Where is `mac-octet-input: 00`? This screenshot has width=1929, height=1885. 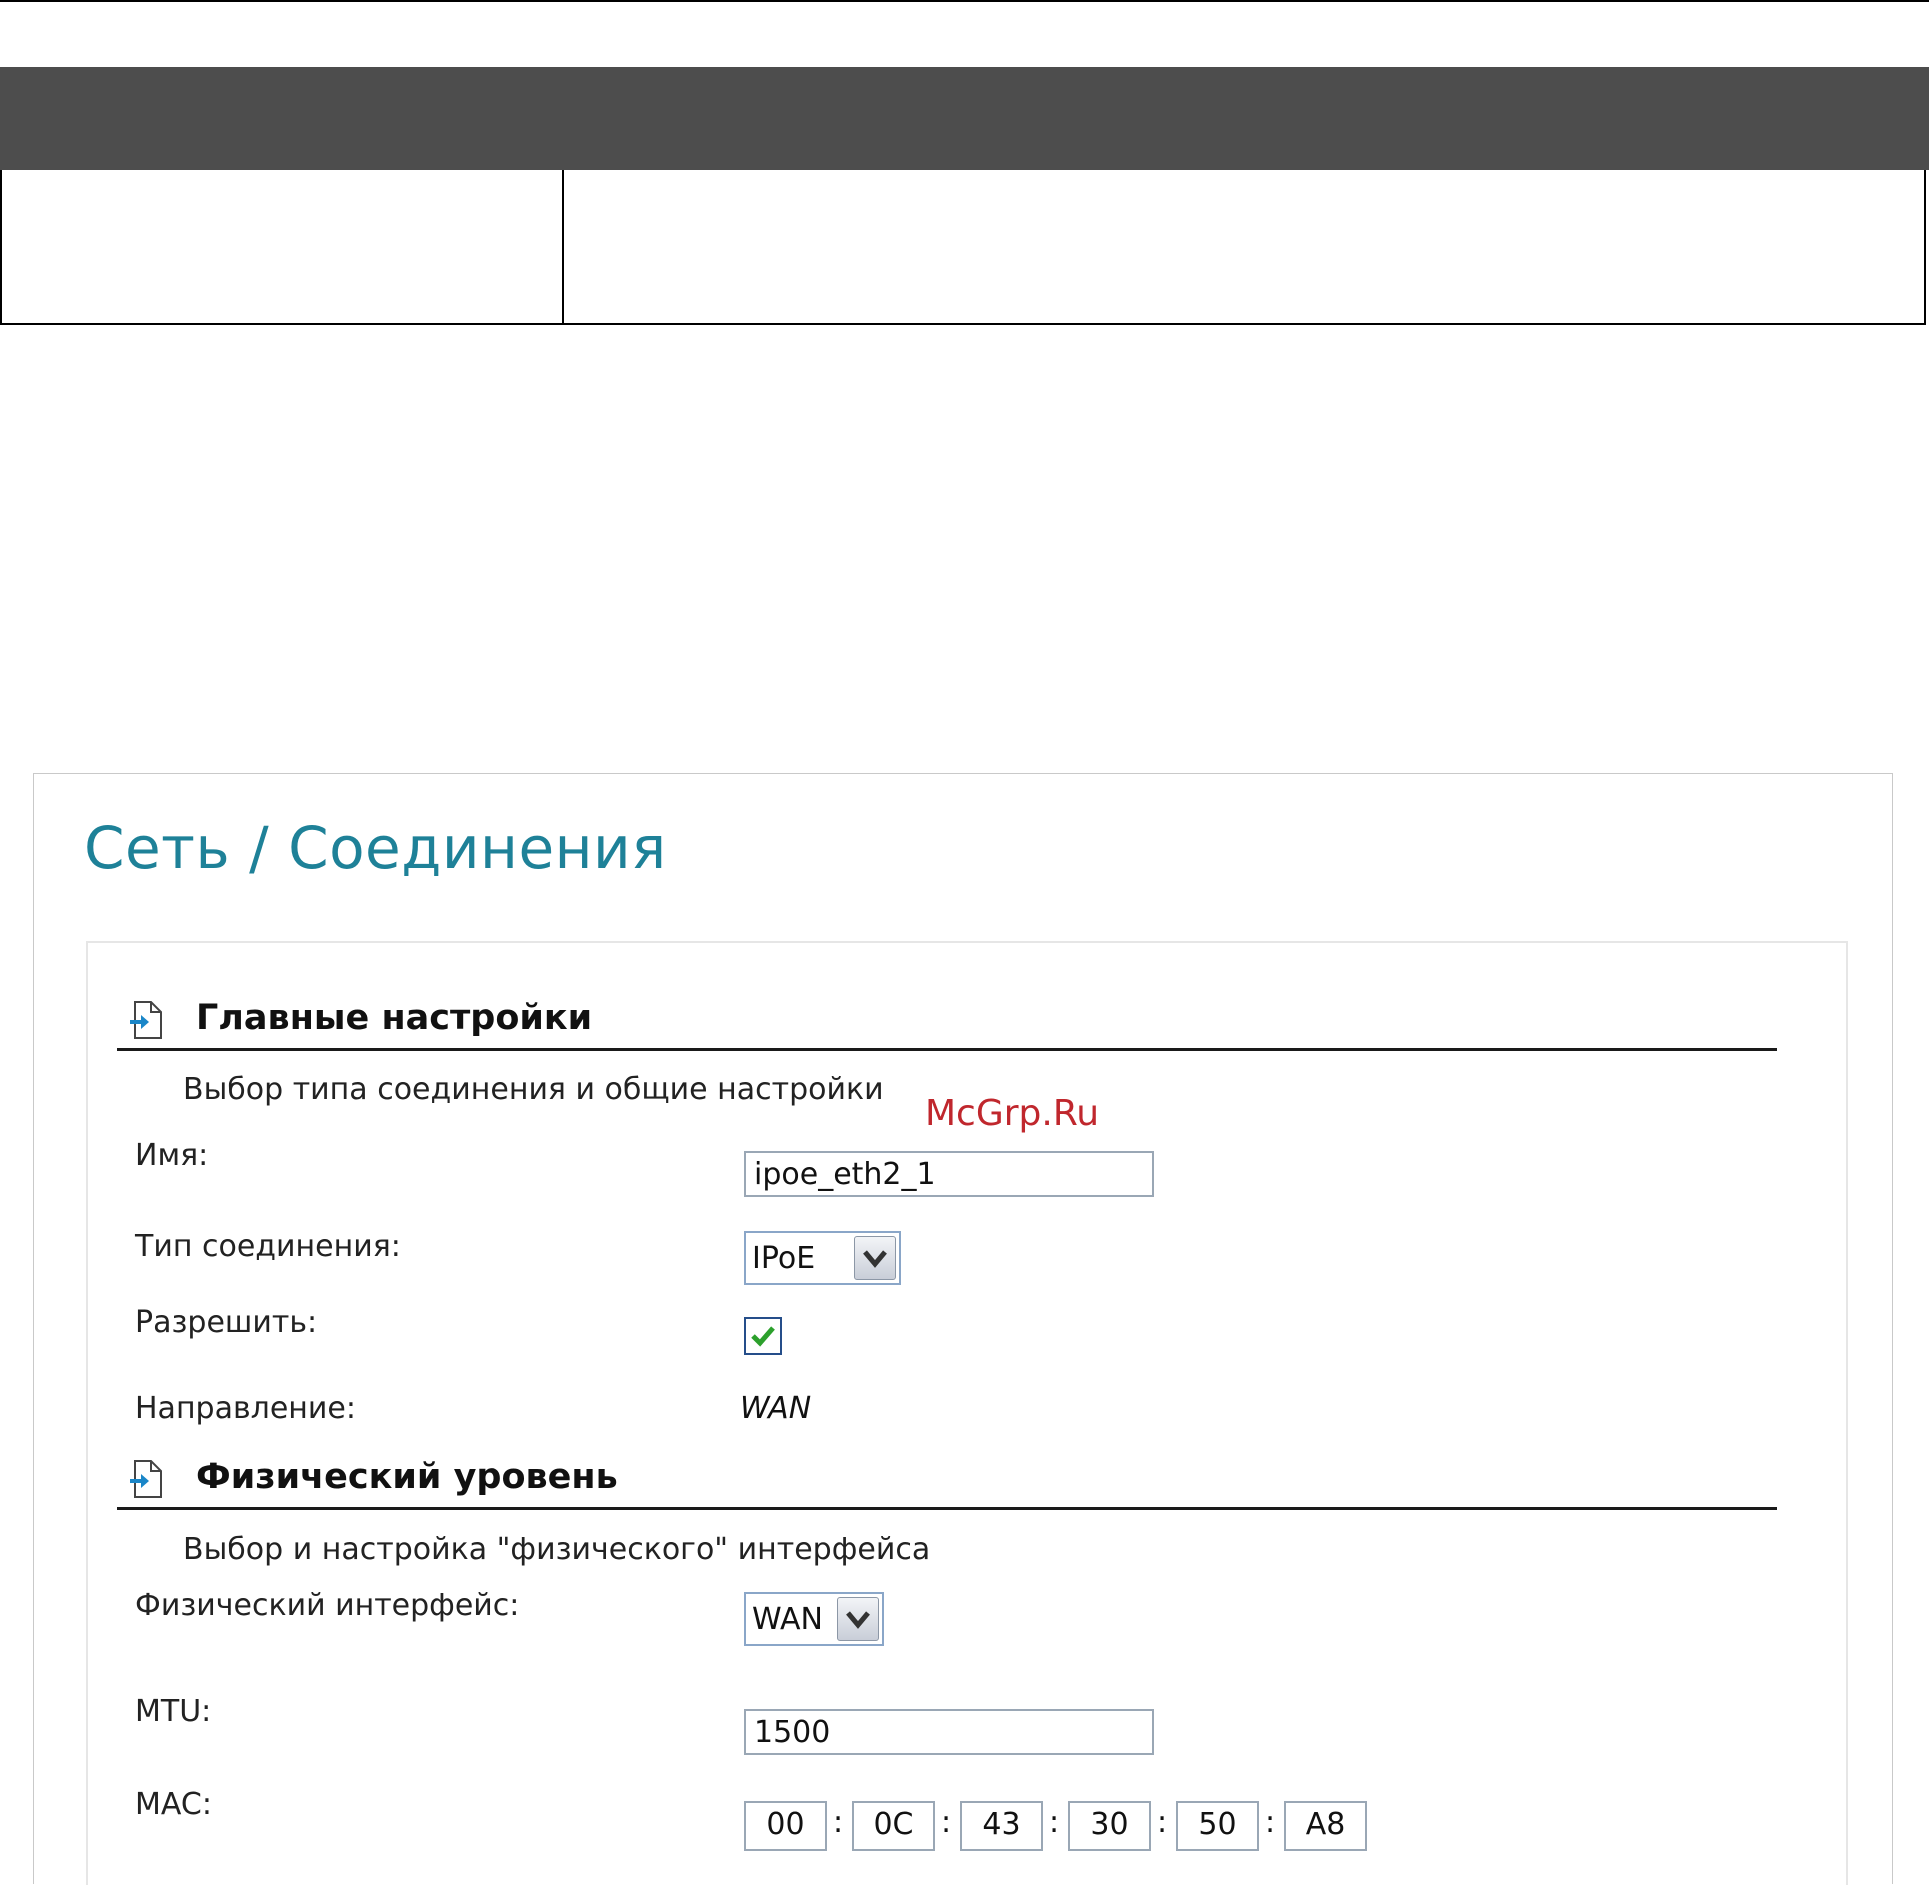
mac-octet-input: 00 is located at coordinates (785, 1826).